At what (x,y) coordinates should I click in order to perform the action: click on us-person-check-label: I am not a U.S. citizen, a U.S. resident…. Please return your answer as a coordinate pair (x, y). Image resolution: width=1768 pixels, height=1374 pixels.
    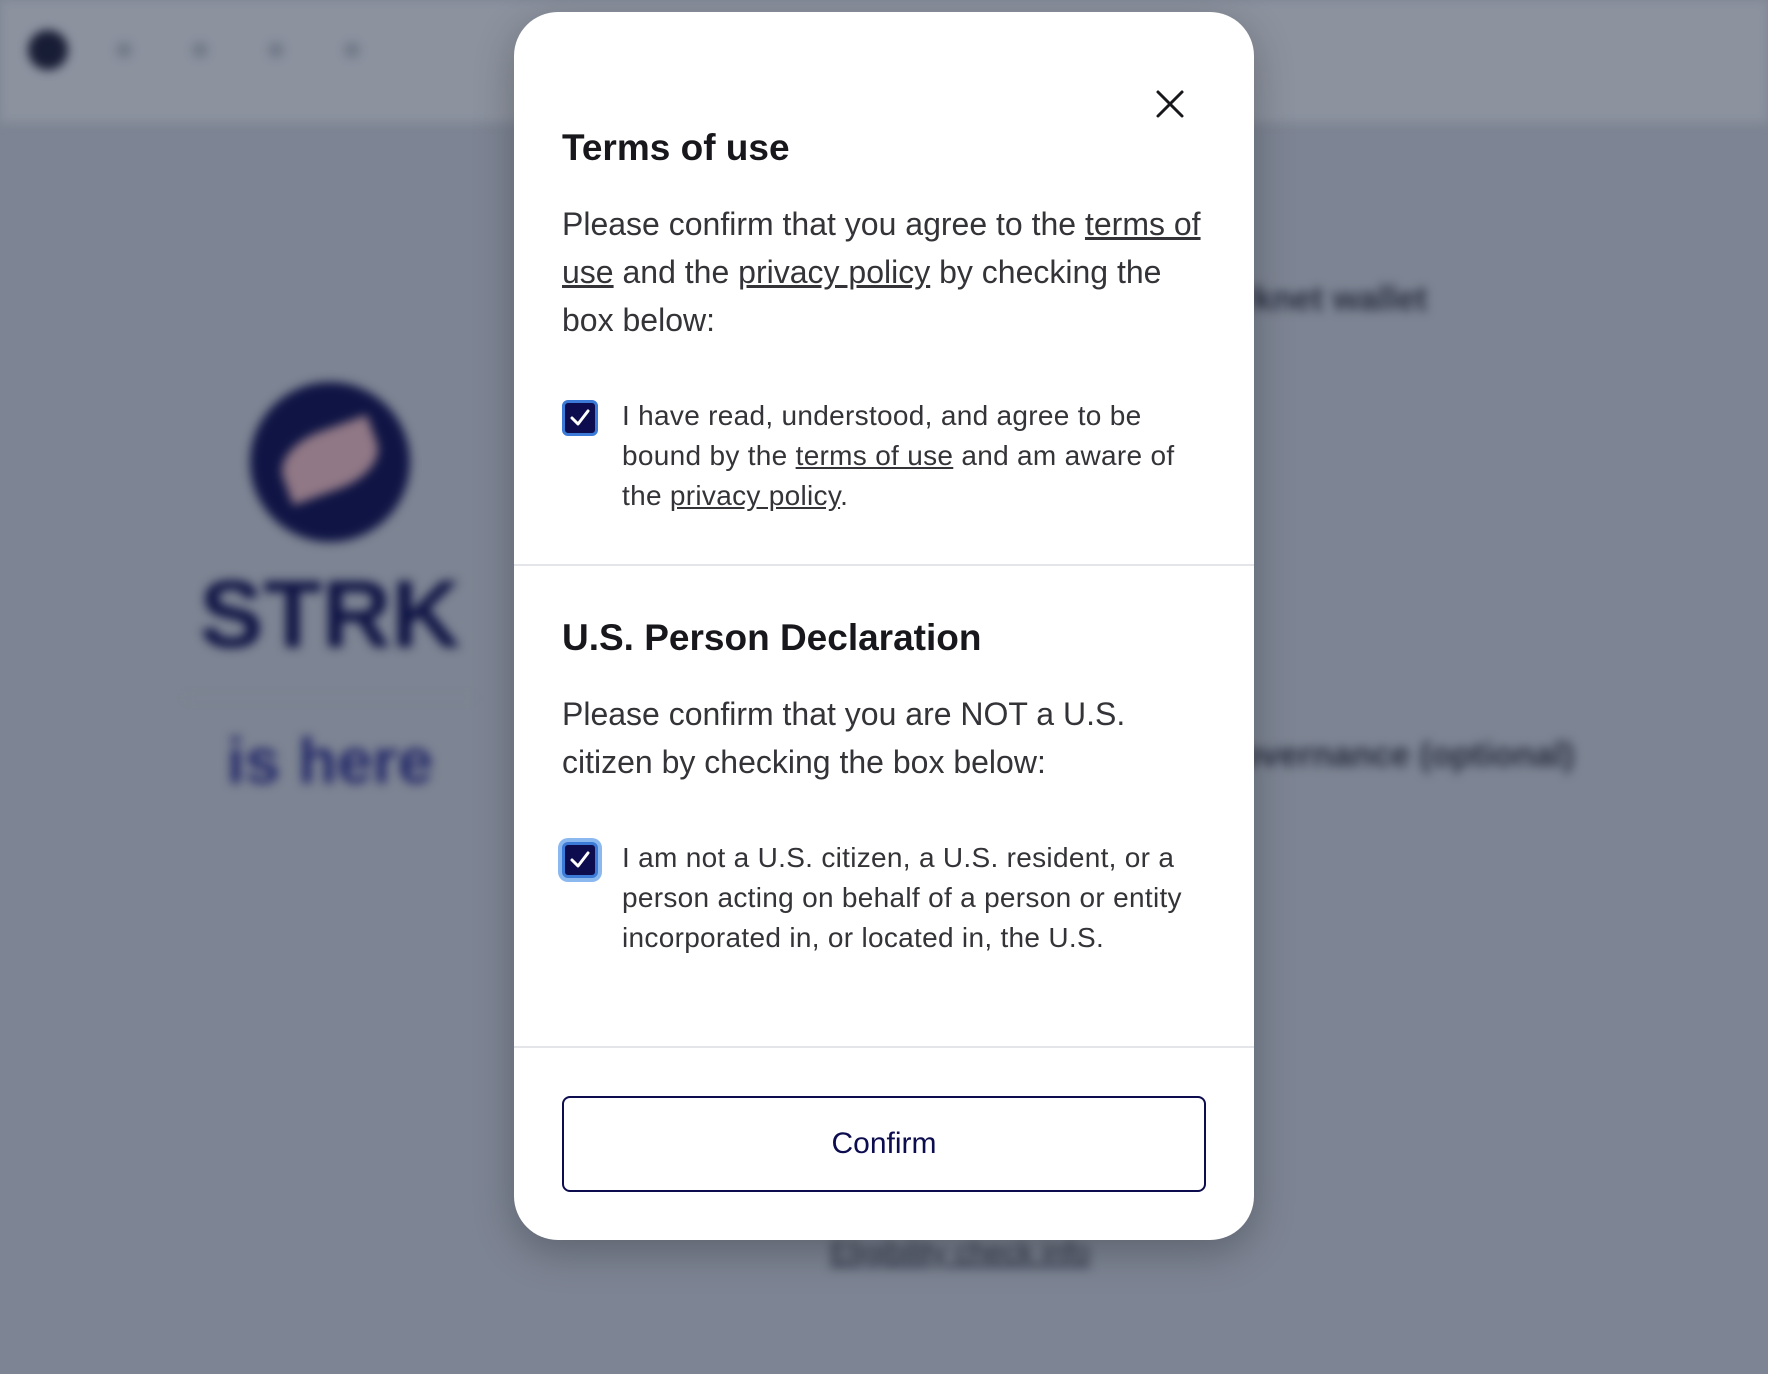
    Looking at the image, I should click on (902, 897).